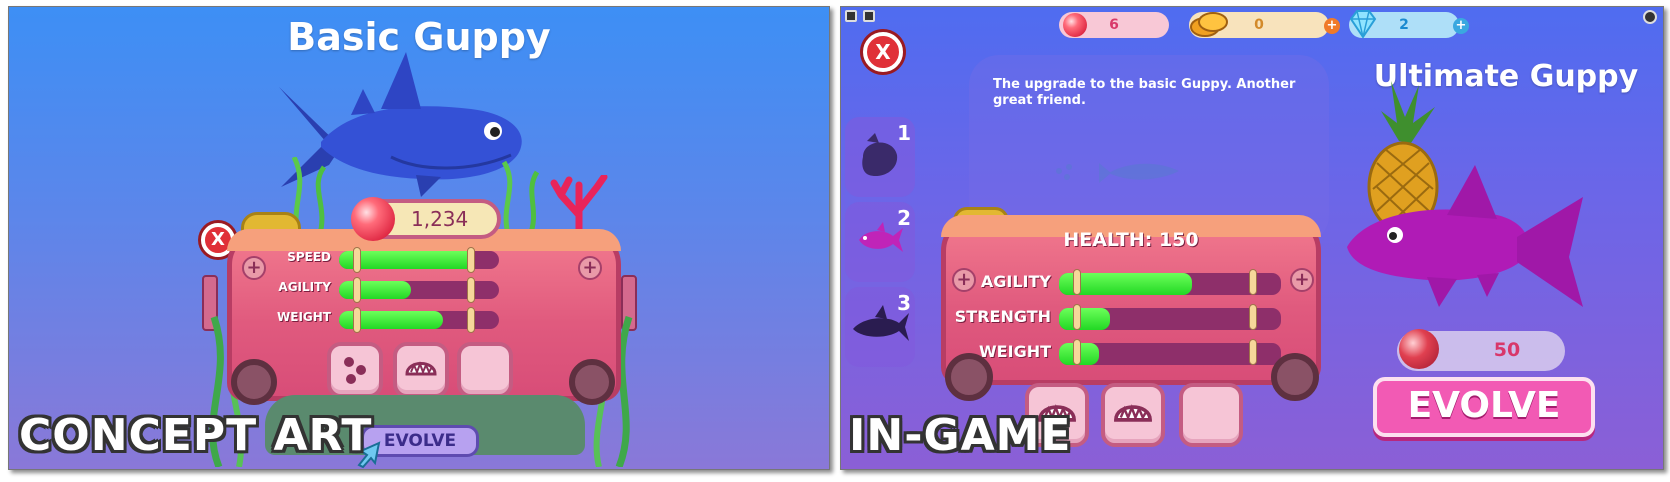 The height and width of the screenshot is (482, 1670). Describe the element at coordinates (881, 323) in the screenshot. I see `locked-shark-silhouette` at that location.